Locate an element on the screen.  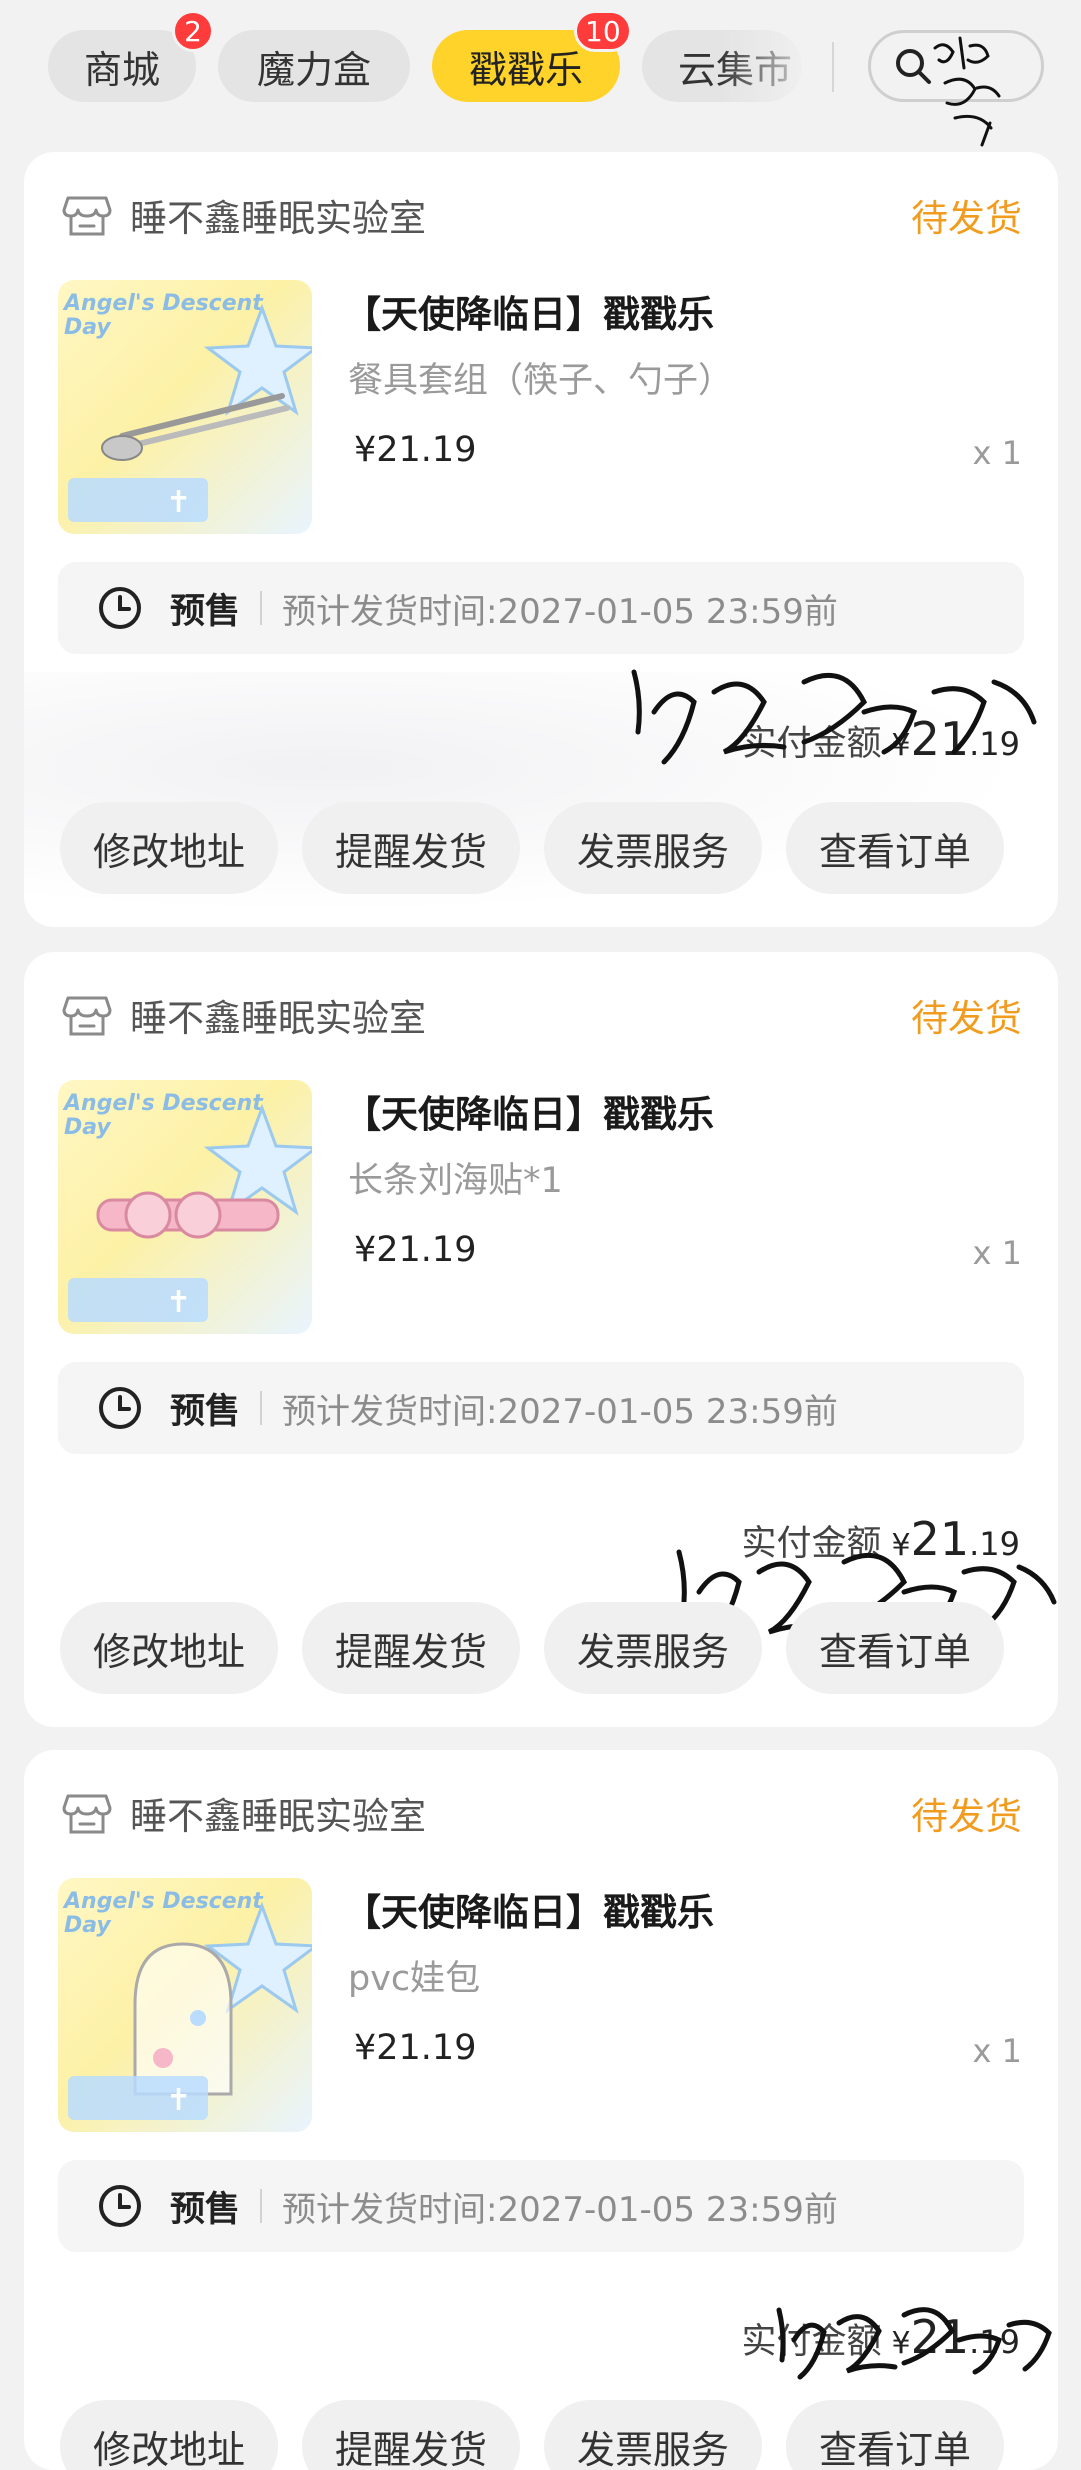
tab-label: 戳戳乐 is located at coordinates (525, 69).